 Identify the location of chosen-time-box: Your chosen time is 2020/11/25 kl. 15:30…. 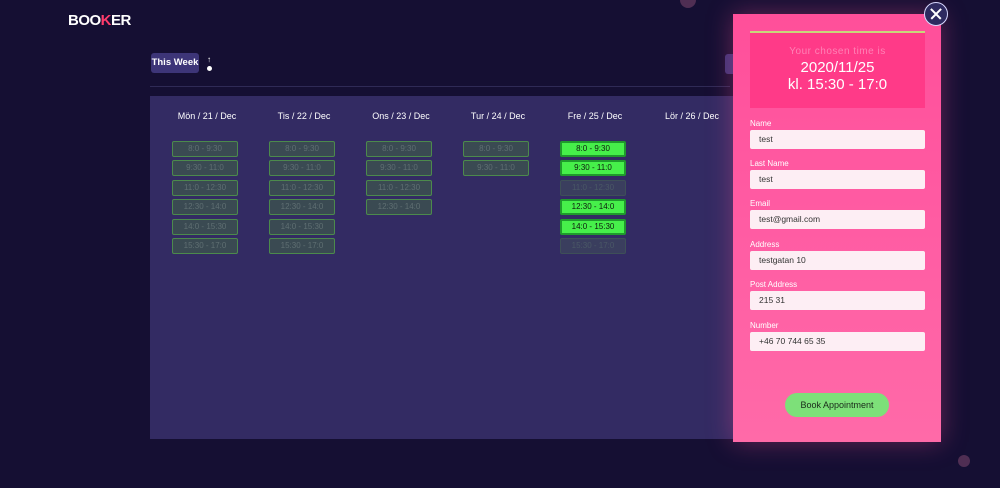
(837, 70).